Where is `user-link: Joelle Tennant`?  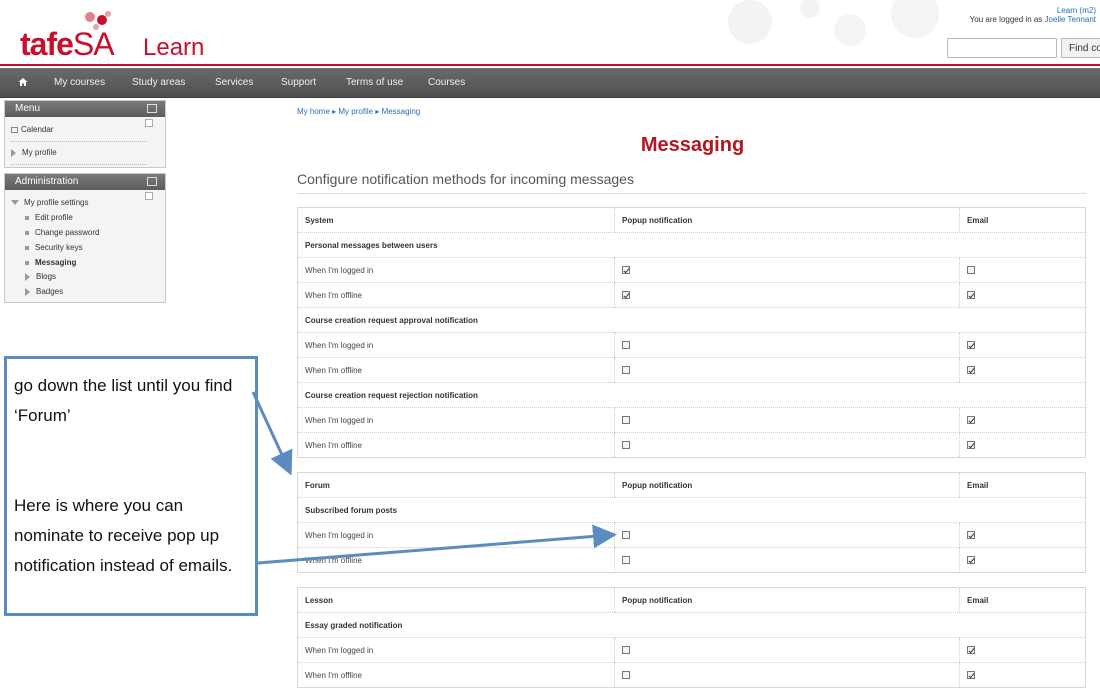 user-link: Joelle Tennant is located at coordinates (1070, 19).